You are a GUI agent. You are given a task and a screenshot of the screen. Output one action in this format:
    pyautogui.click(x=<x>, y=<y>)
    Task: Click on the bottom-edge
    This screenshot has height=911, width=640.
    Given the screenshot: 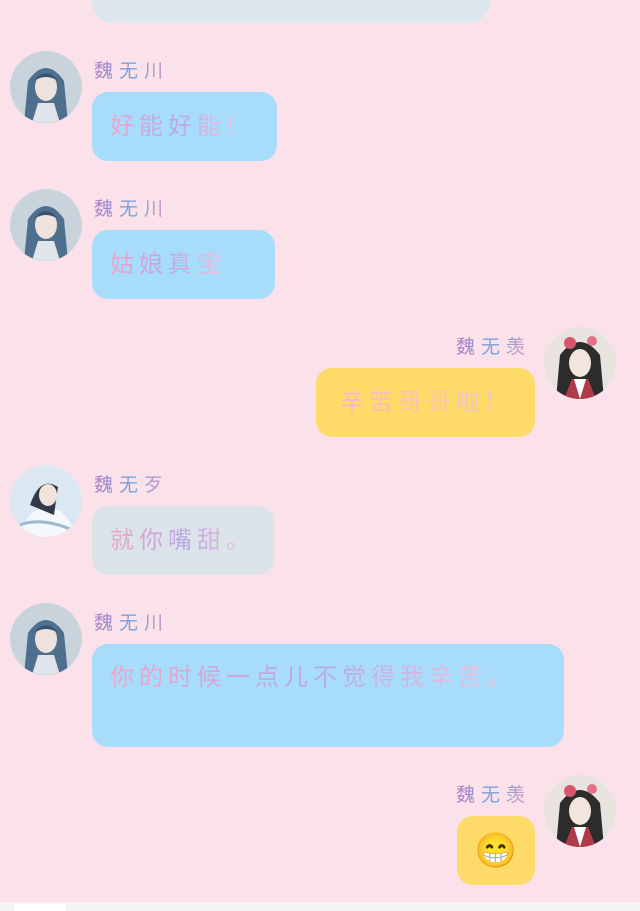 What is the action you would take?
    pyautogui.click(x=320, y=906)
    